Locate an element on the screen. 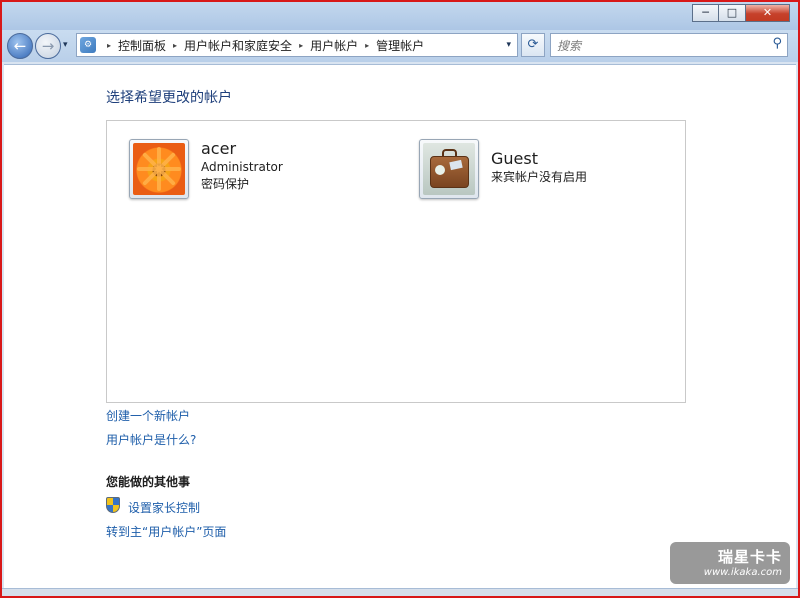  search-input: 搜索 ⚲ is located at coordinates (669, 45).